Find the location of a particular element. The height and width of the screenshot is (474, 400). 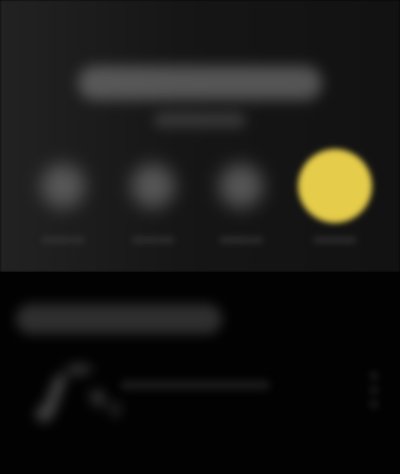

primary-action-button is located at coordinates (335, 199).